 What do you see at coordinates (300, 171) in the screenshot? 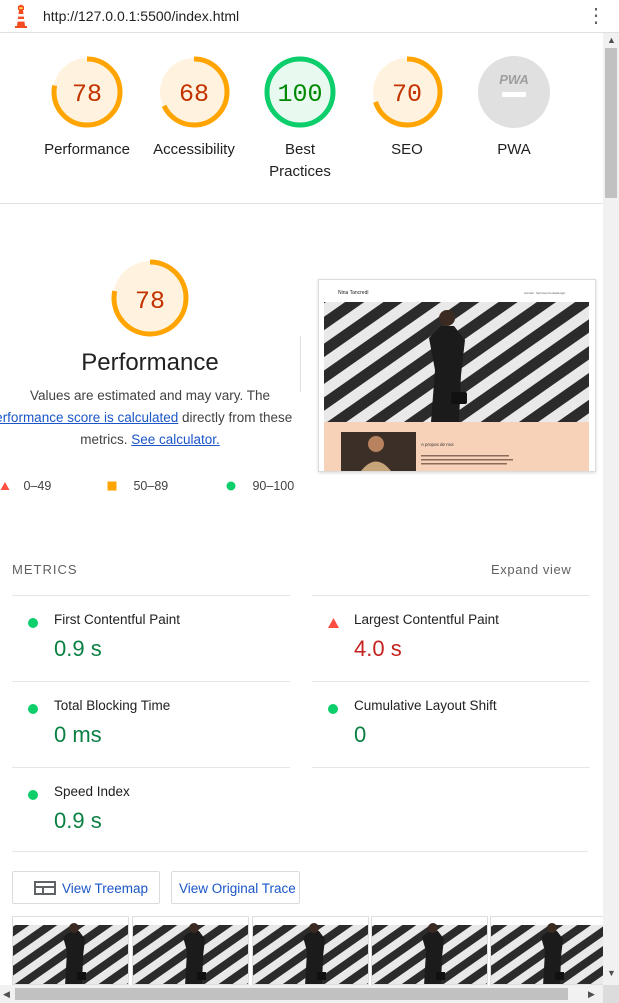
I see `gauge-label-line2: Practices` at bounding box center [300, 171].